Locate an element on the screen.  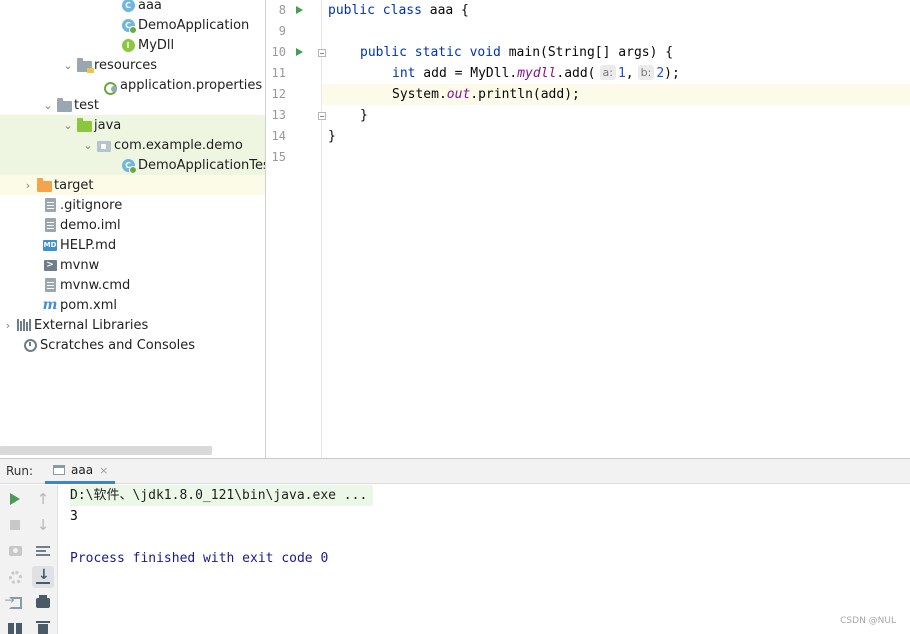
tree-item-pom-xml: m pom.xml is located at coordinates (132, 305).